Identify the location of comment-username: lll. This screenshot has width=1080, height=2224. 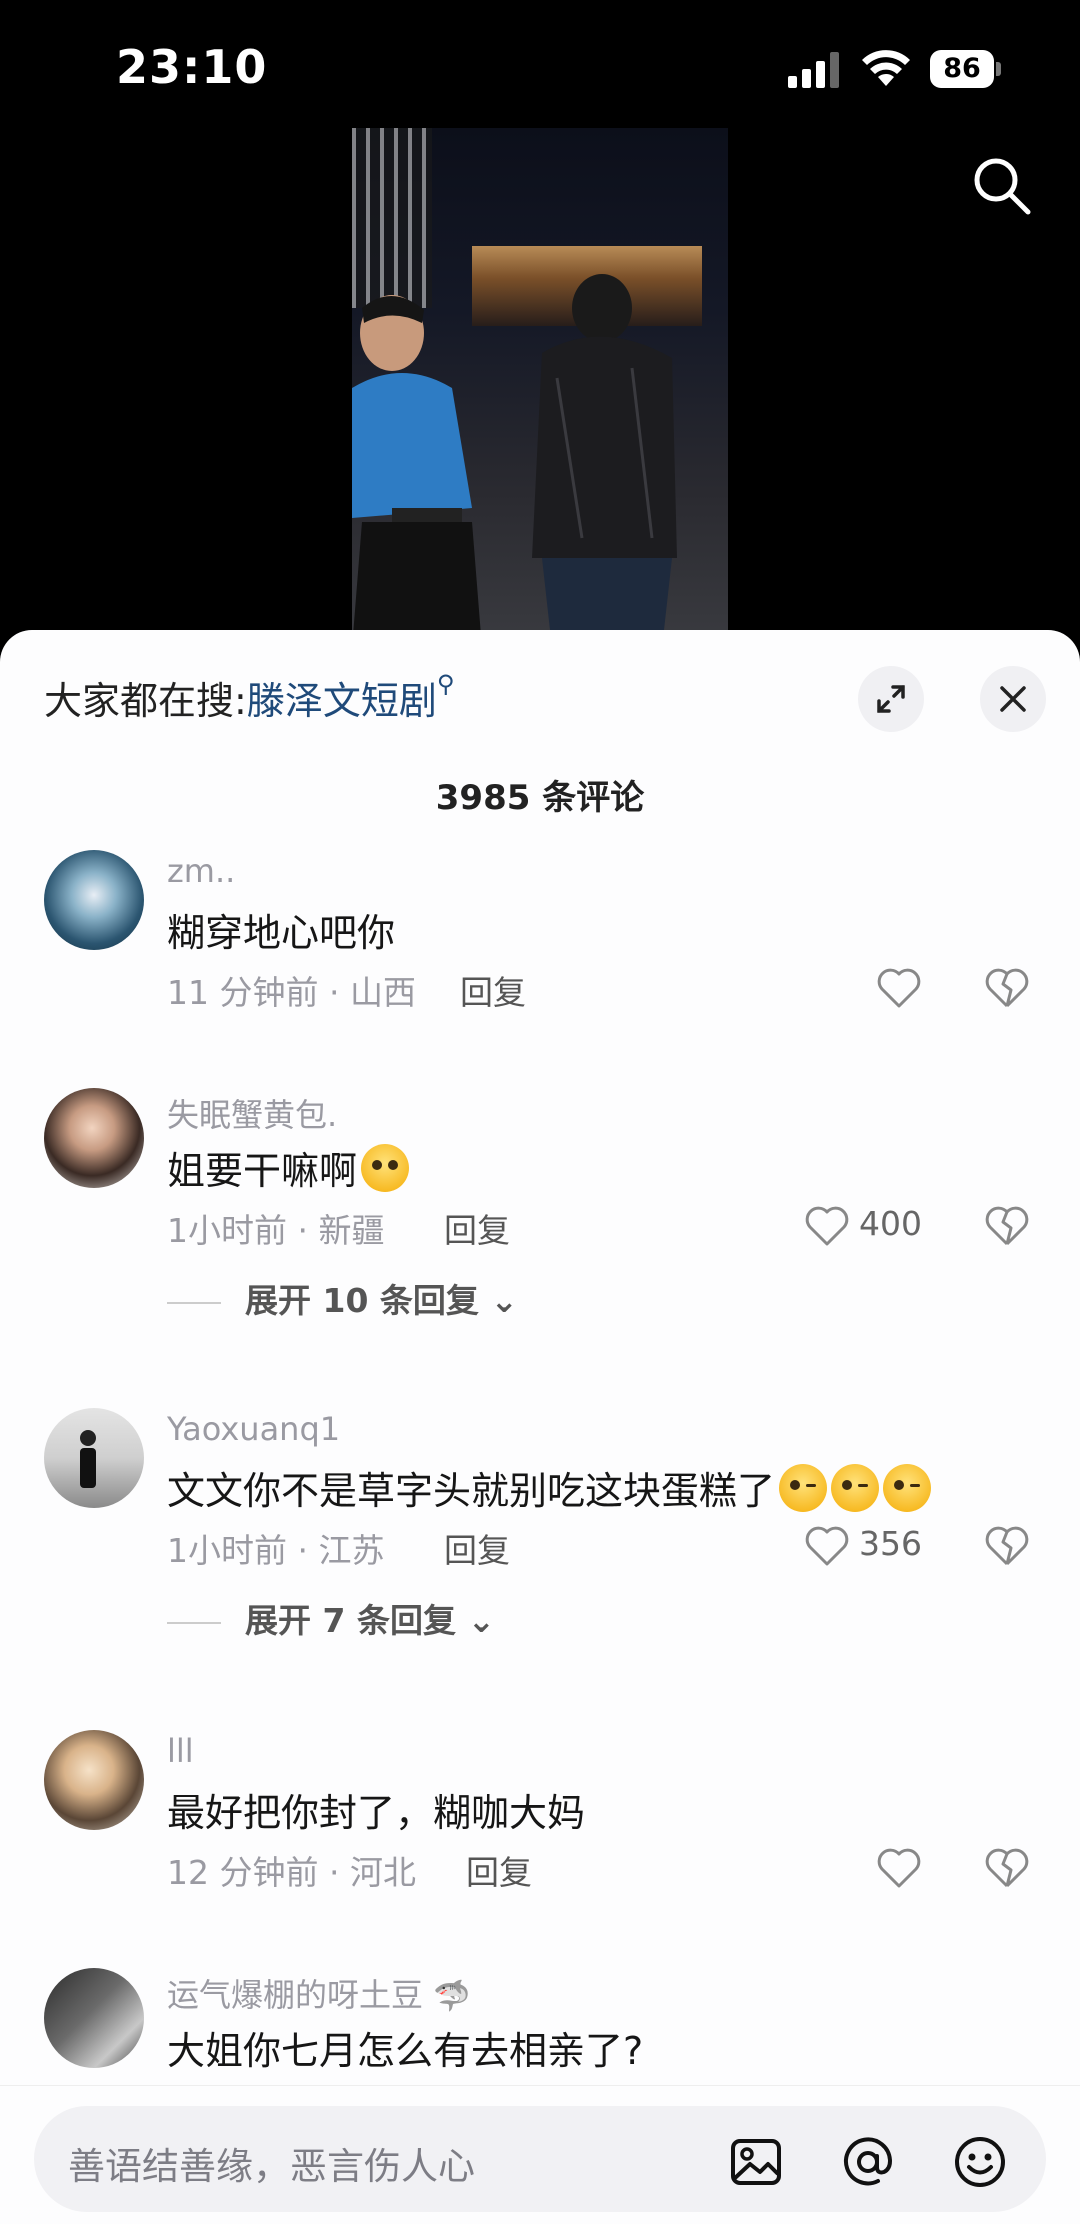
(180, 1751).